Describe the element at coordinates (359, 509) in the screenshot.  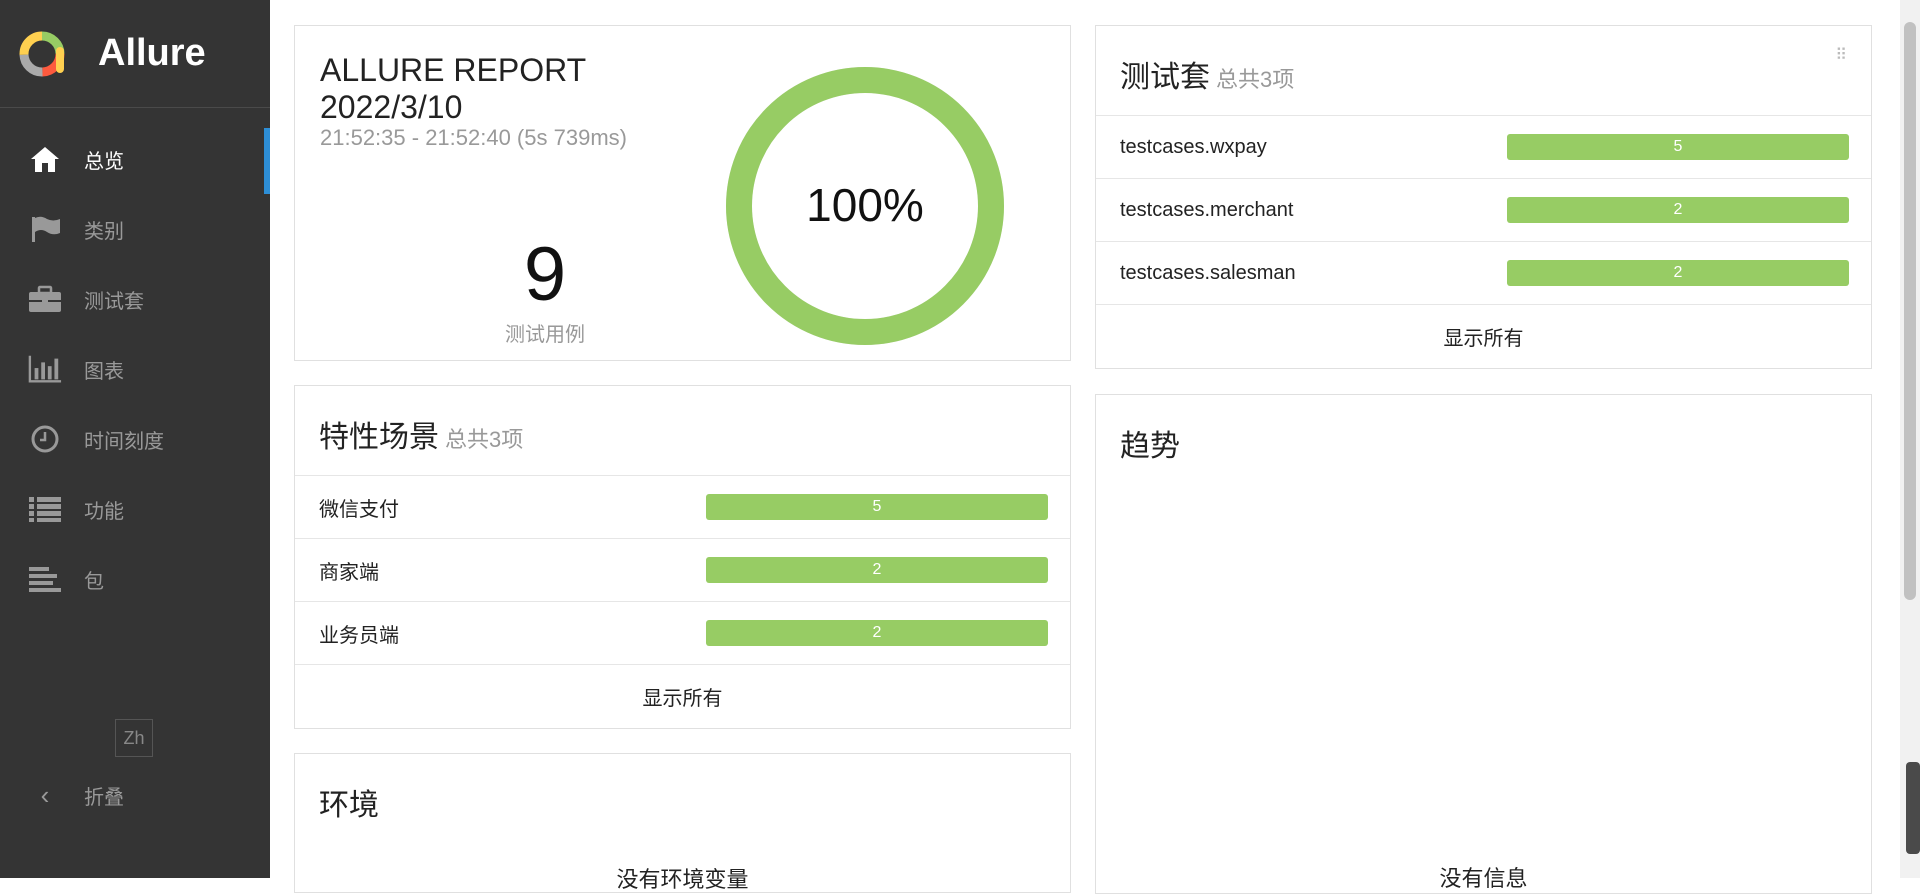
I see `feature-label: 微信支付` at that location.